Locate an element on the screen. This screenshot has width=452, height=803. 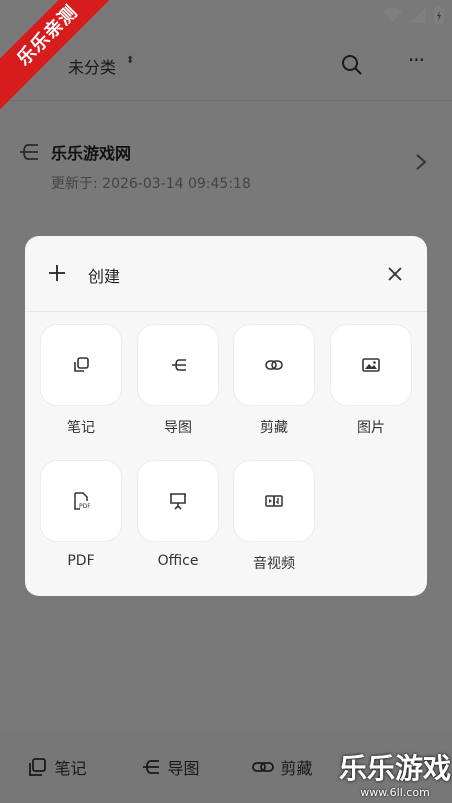
plus-icon is located at coordinates (57, 273).